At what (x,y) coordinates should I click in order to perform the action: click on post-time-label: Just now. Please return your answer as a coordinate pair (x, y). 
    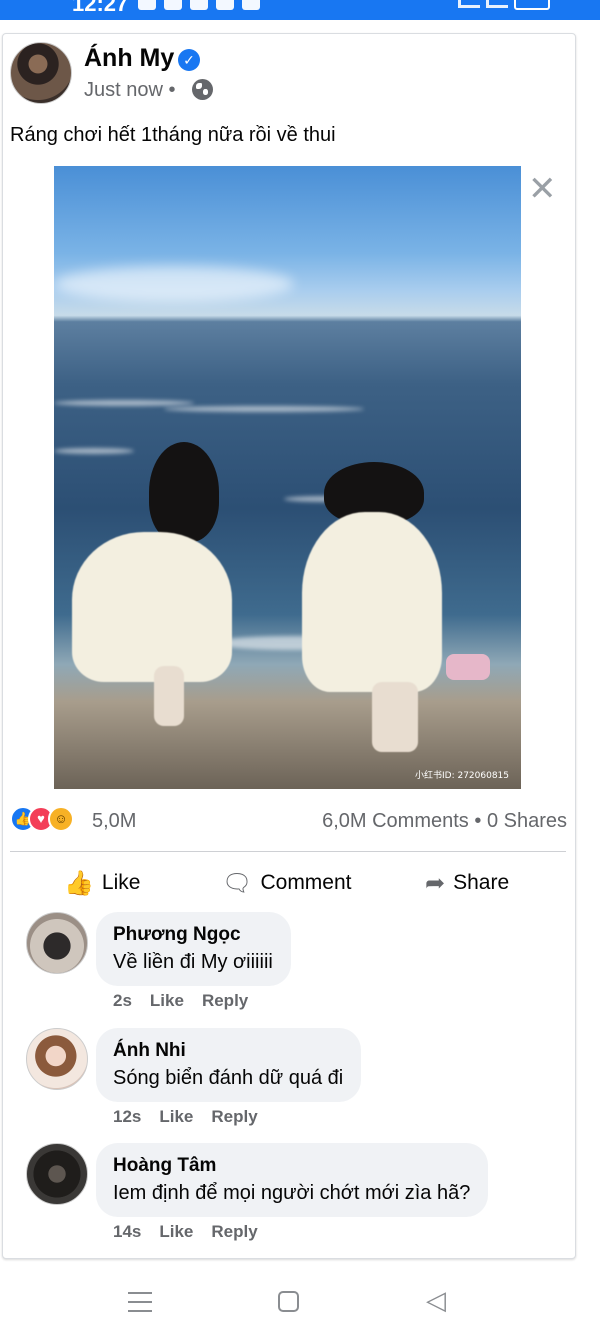
    Looking at the image, I should click on (123, 90).